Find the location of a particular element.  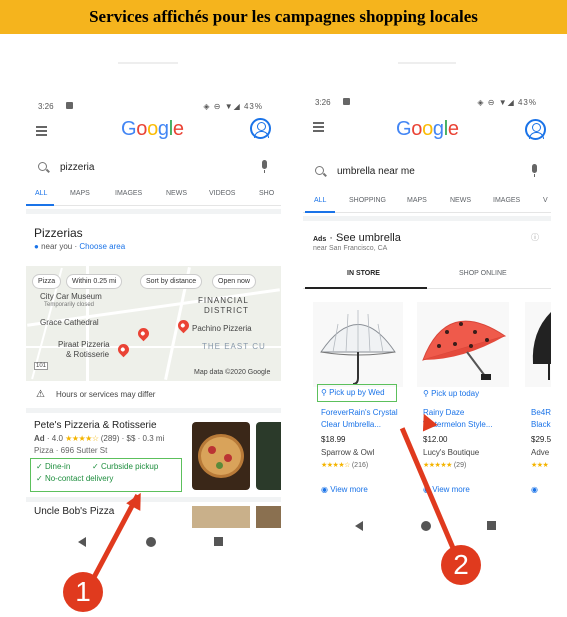

store-tab-underline is located at coordinates (366, 288).